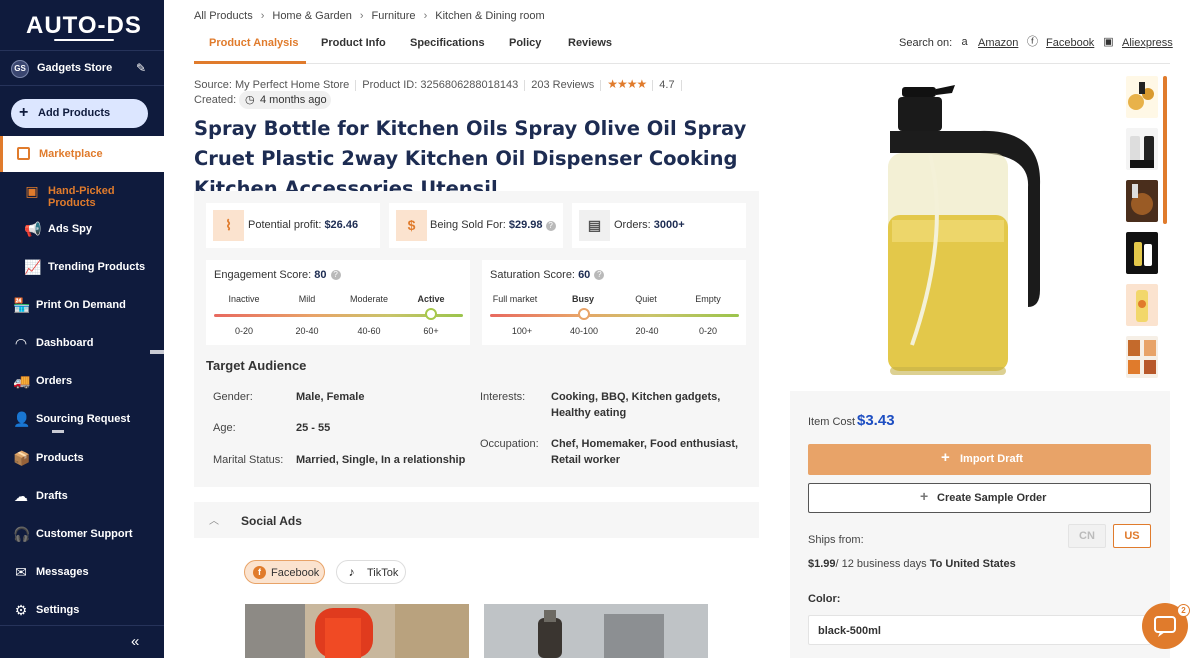 The width and height of the screenshot is (1200, 658). Describe the element at coordinates (79, 113) in the screenshot. I see `add-products-button: + Add Products` at that location.